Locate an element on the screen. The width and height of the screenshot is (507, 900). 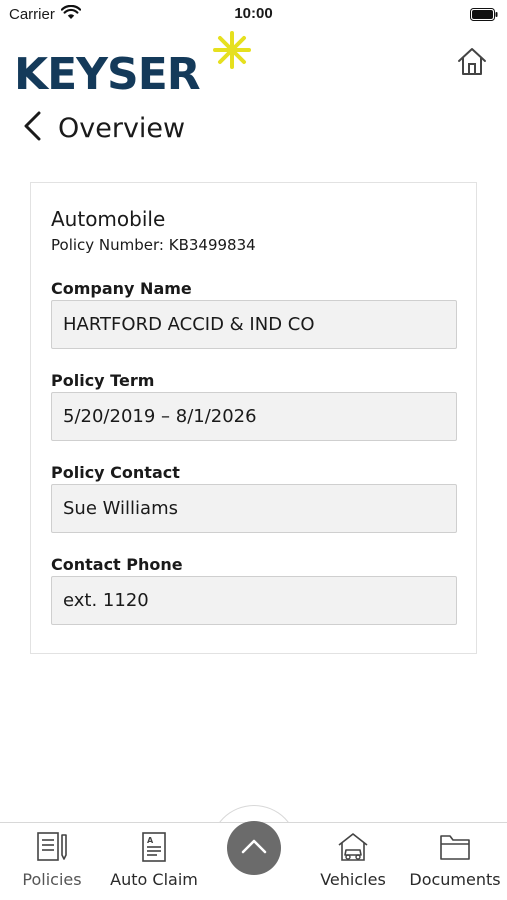
chevron-left-icon is located at coordinates (32, 128).